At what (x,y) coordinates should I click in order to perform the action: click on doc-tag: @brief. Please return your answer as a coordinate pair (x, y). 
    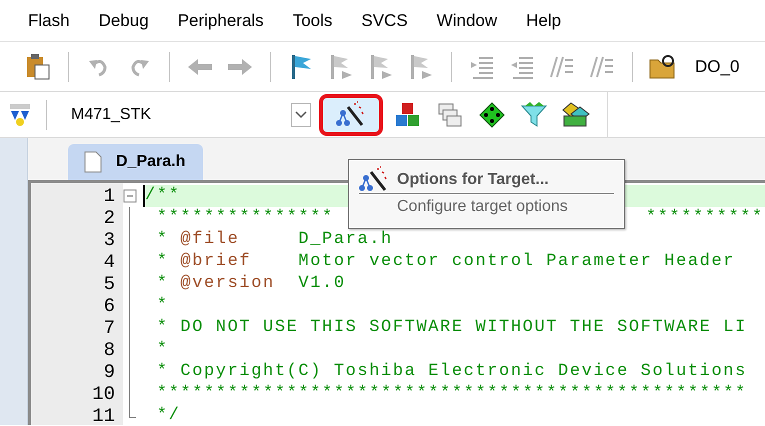
    Looking at the image, I should click on (216, 262).